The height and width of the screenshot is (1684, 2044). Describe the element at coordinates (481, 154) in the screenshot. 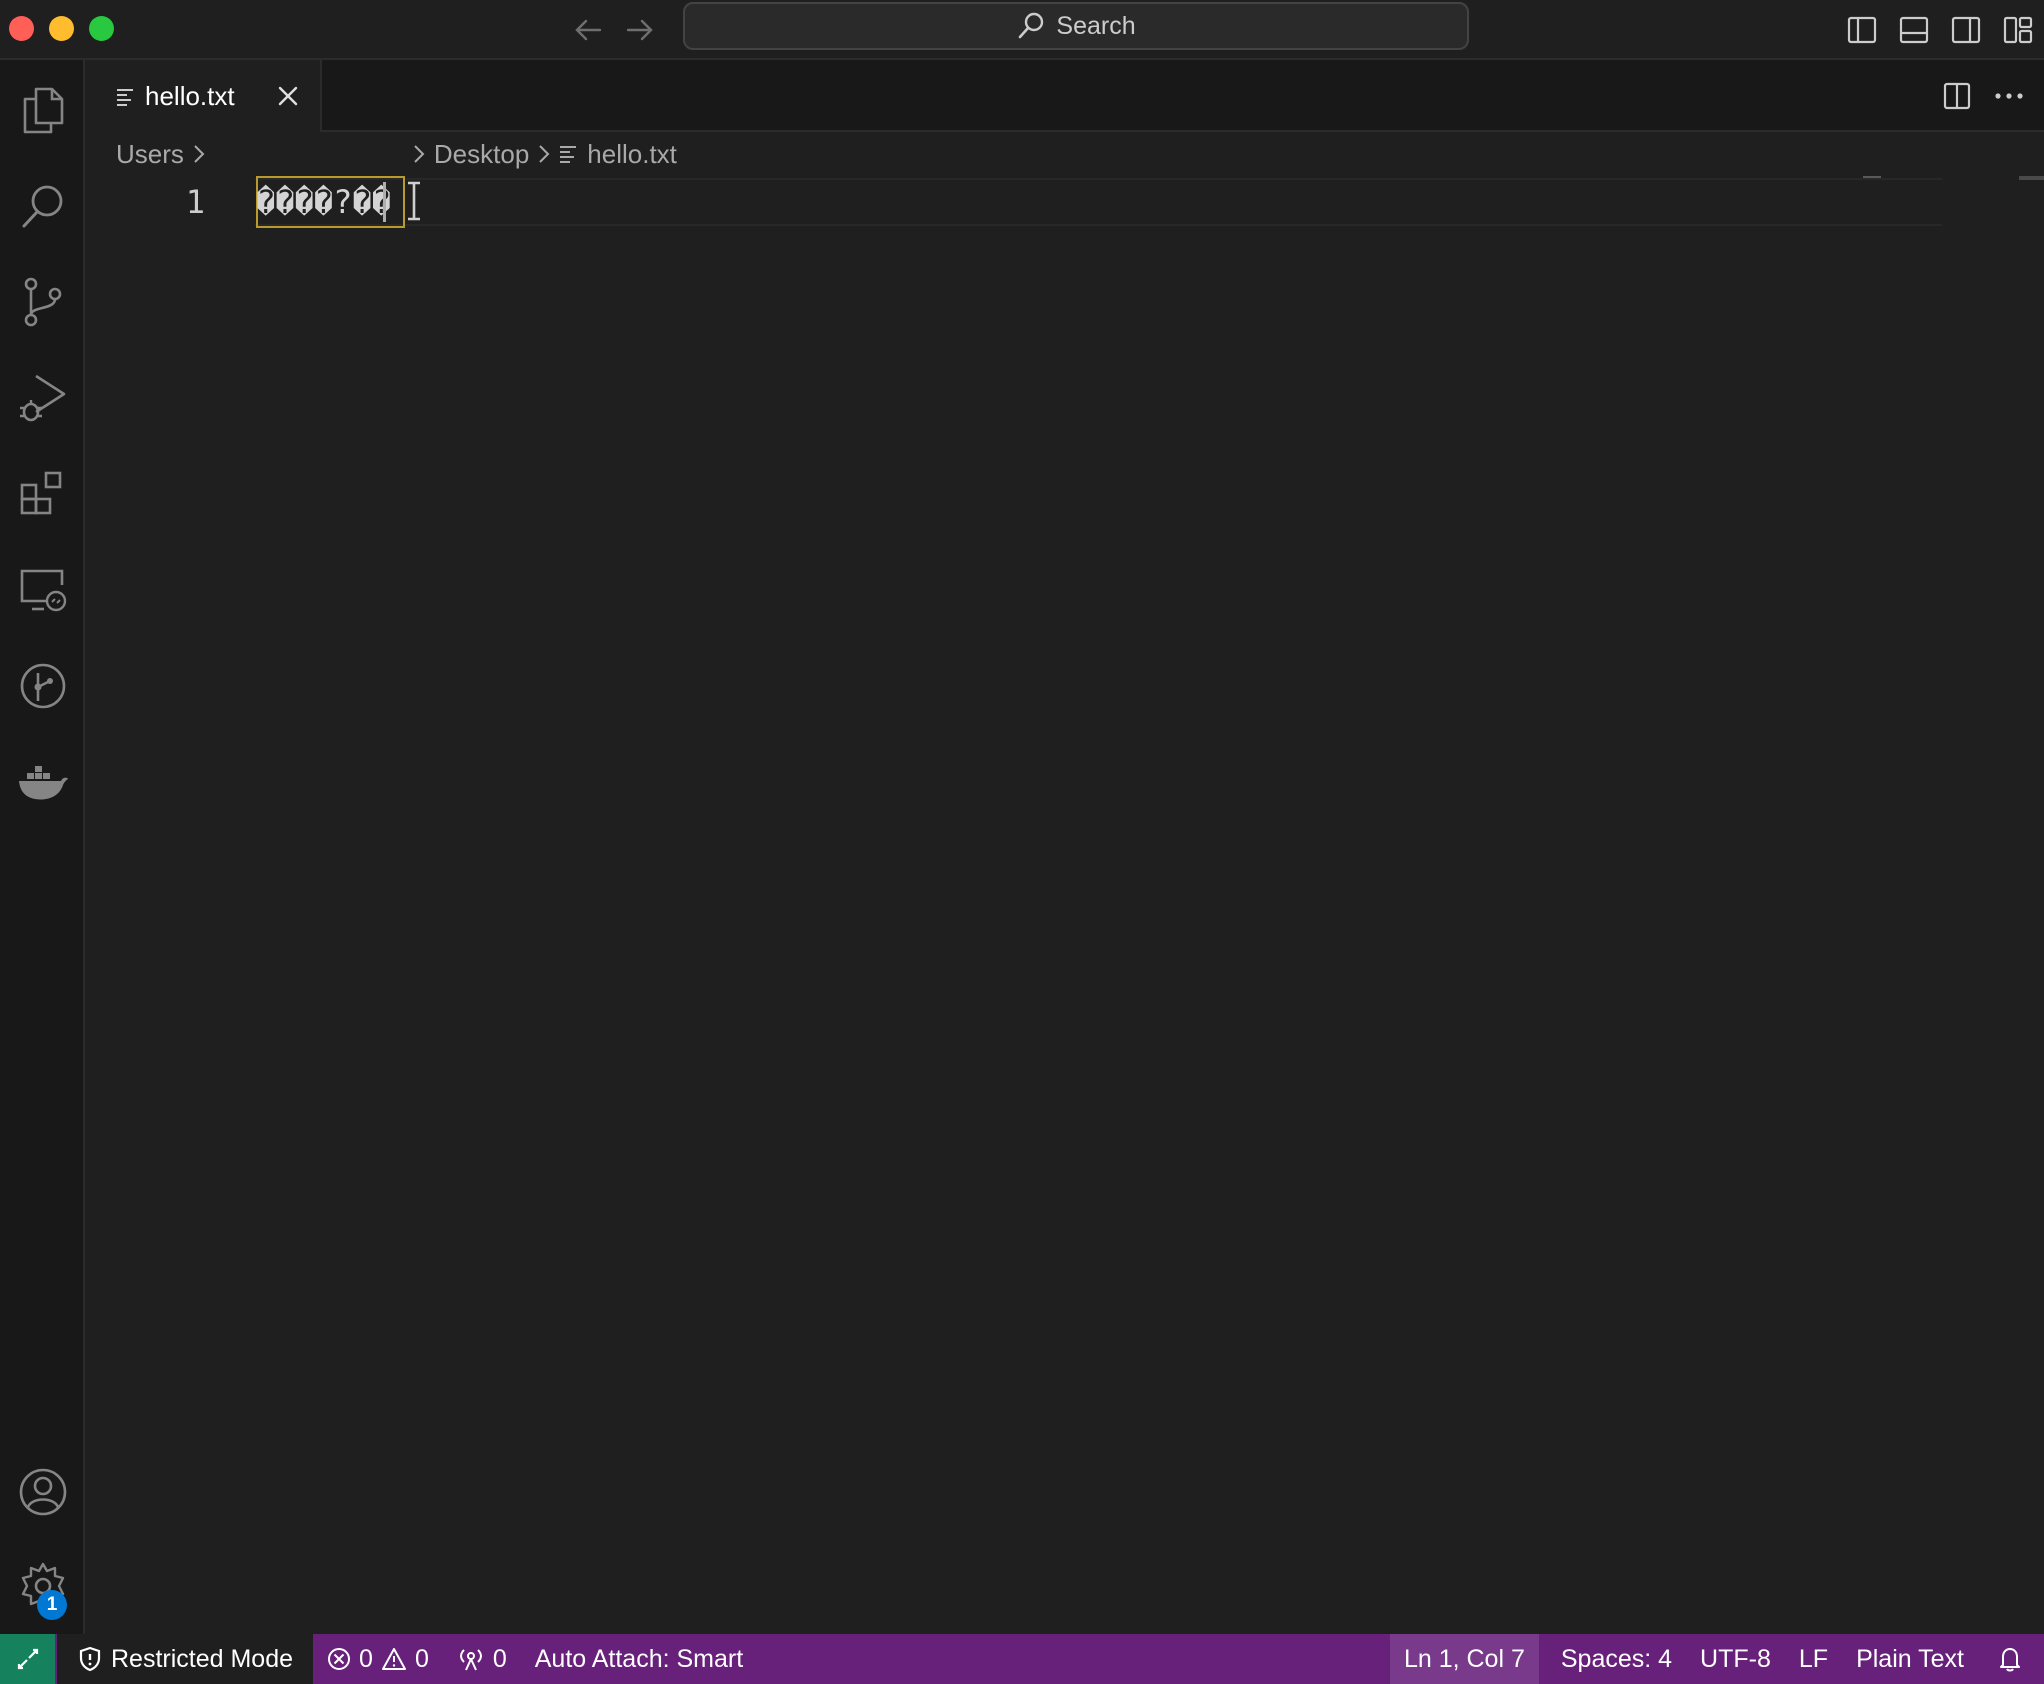

I see `breadcrumb-desktop: Desktop` at that location.